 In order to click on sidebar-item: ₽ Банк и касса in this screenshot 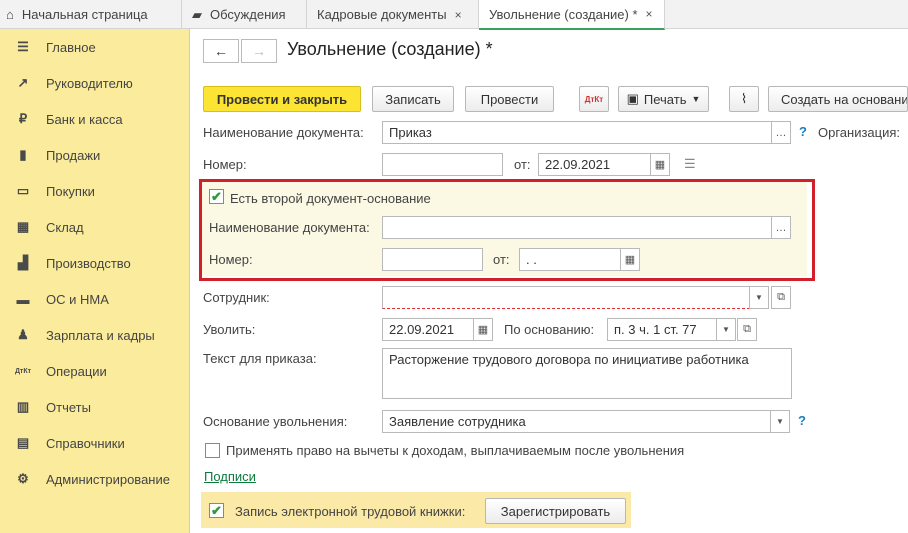, I will do `click(94, 119)`.